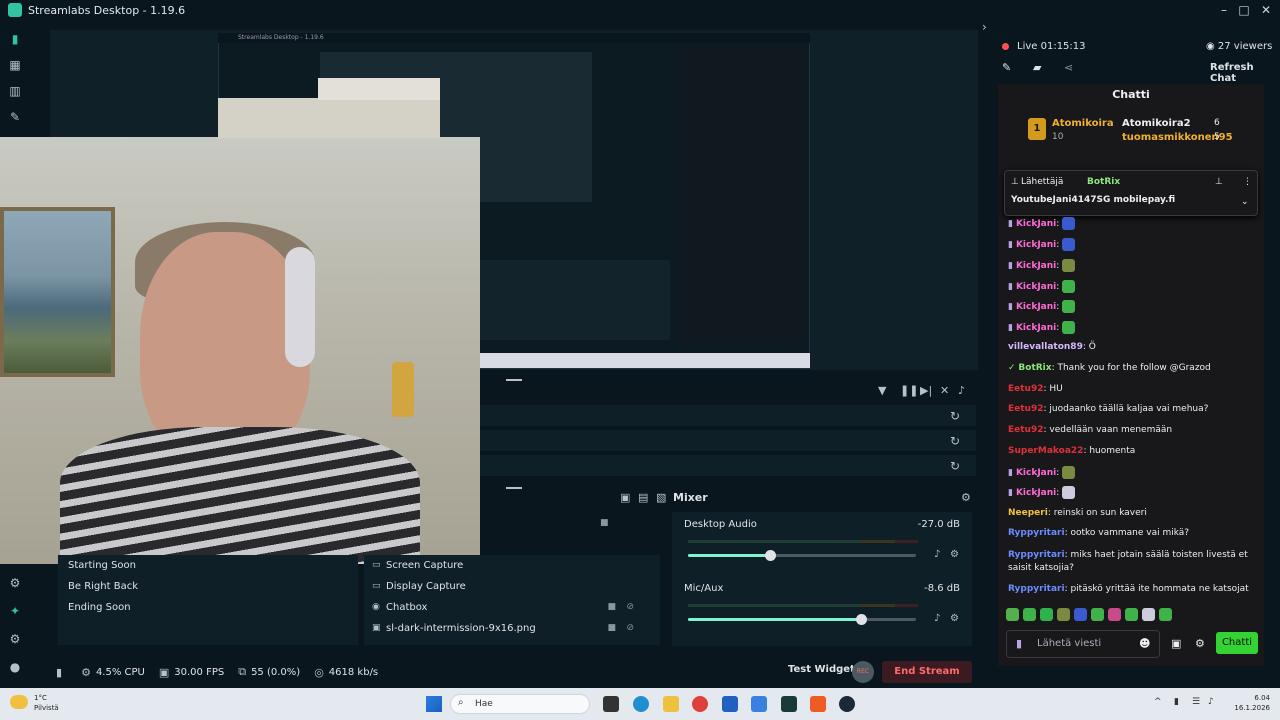 The image size is (1280, 720). Describe the element at coordinates (1242, 703) in the screenshot. I see `system-clock: 6.04 16.1.2026` at that location.